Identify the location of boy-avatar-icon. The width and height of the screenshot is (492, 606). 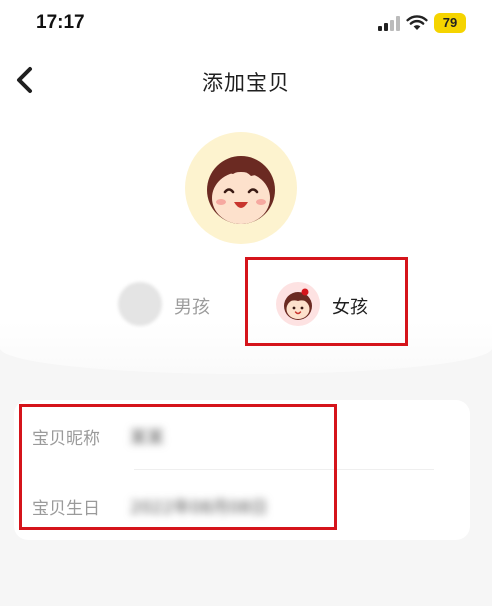
(140, 304).